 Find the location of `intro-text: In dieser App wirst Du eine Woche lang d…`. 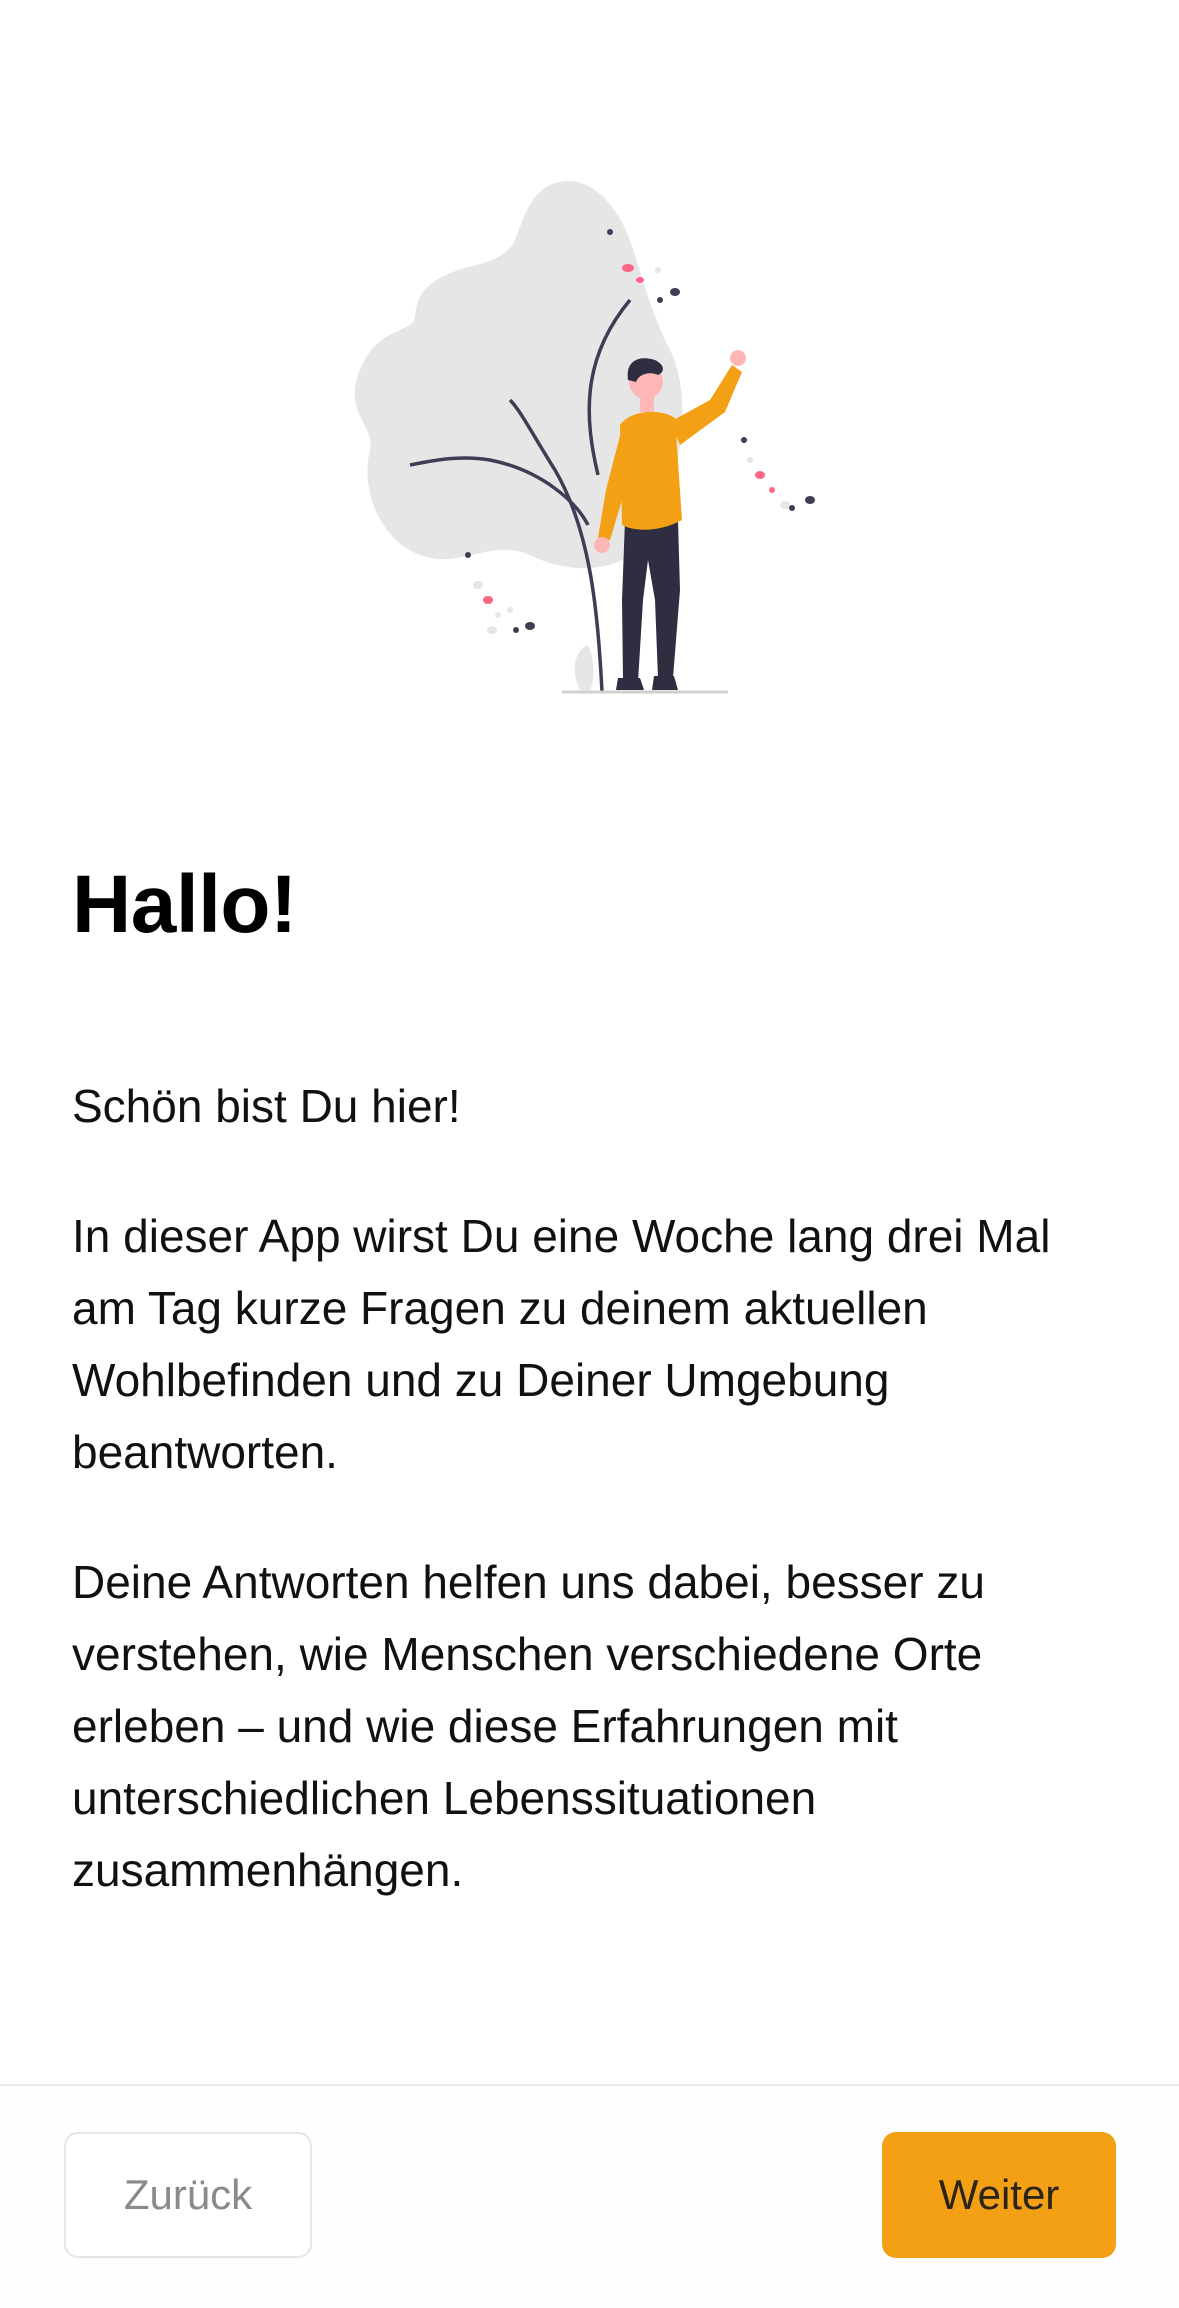

intro-text: In dieser App wirst Du eine Woche lang d… is located at coordinates (561, 1344).